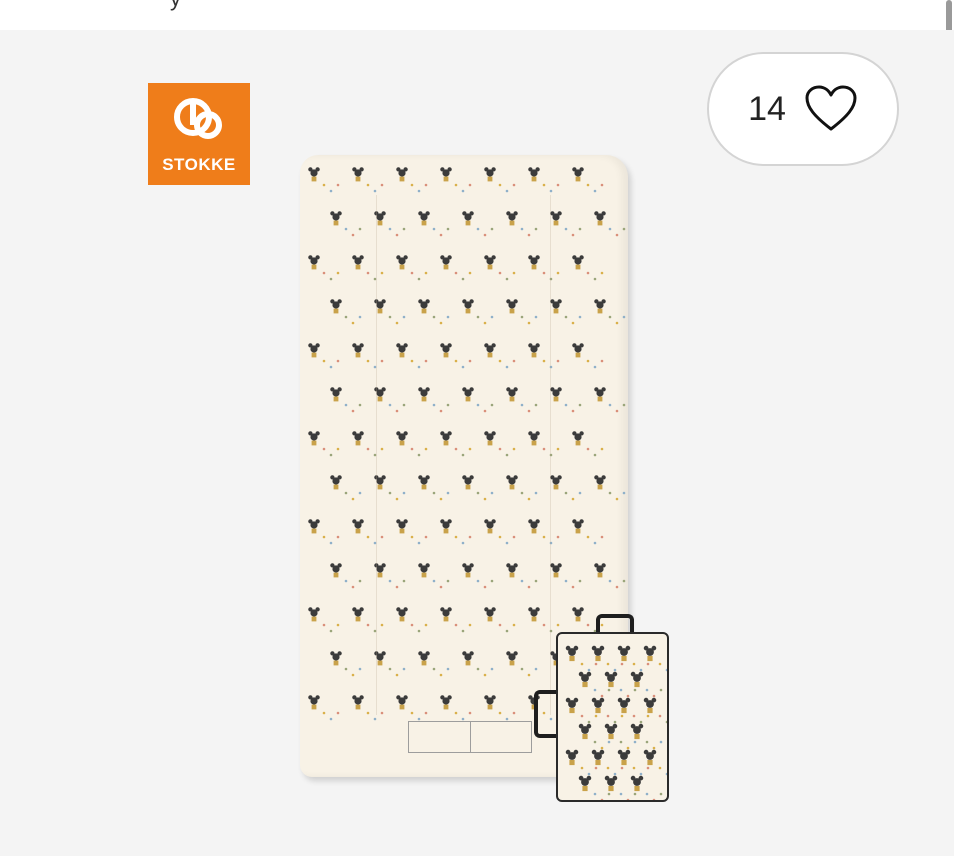  I want to click on brand-name: STOKKE, so click(199, 164).